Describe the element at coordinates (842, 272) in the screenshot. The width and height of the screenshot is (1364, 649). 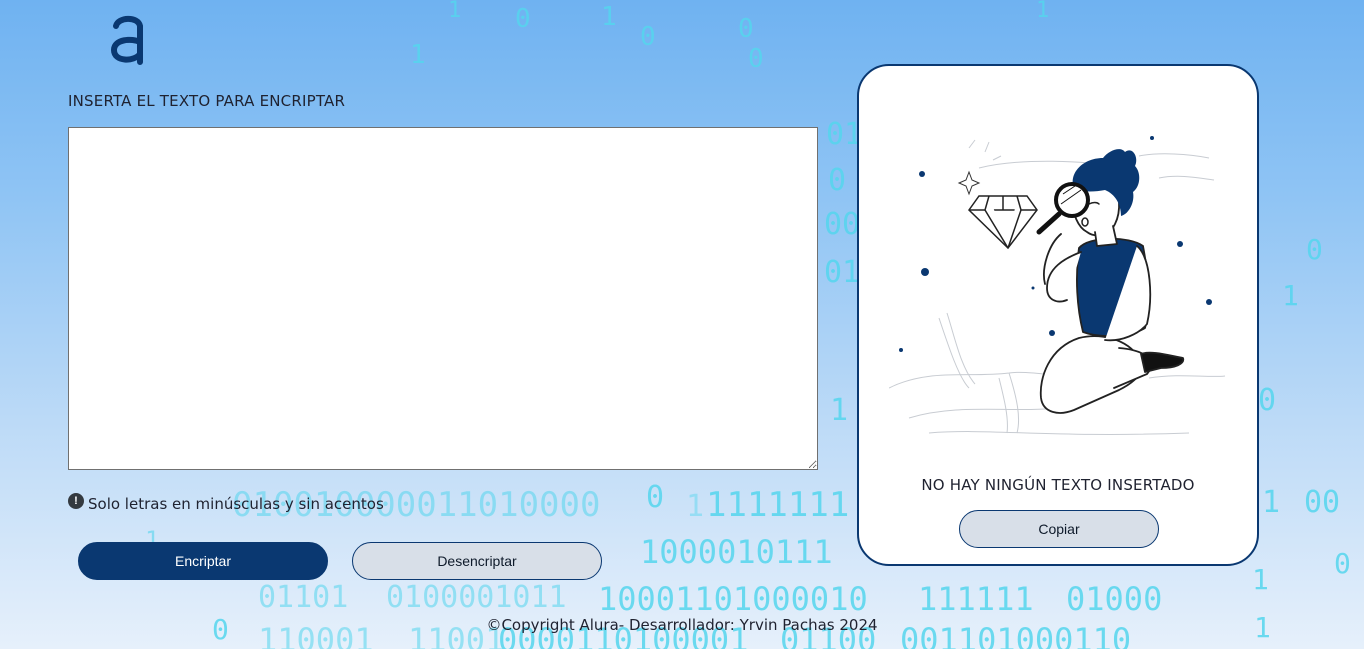
I see `bg-digit: 01` at that location.